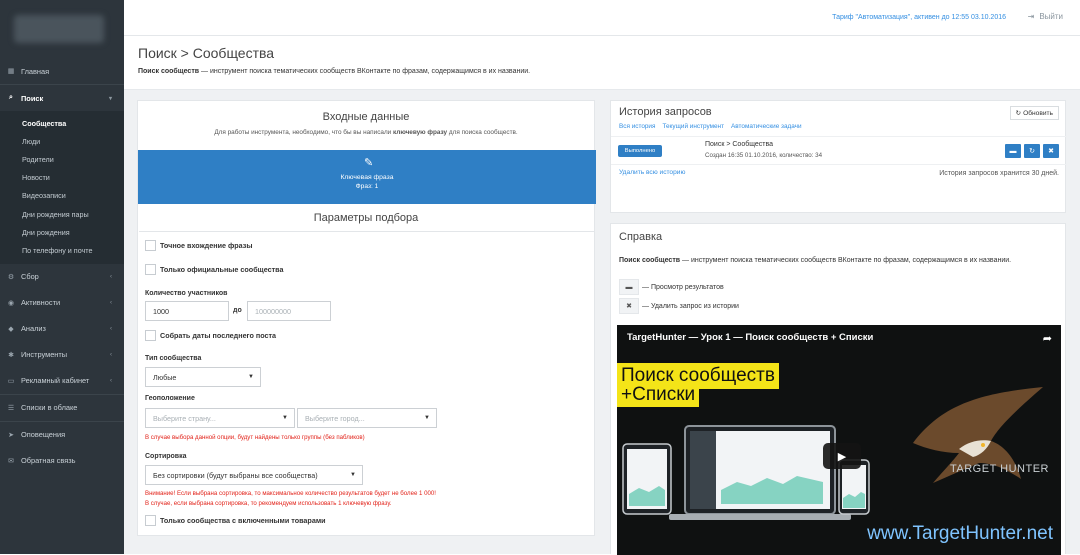 This screenshot has width=1080, height=555. What do you see at coordinates (203, 377) in the screenshot?
I see `type-select: Любые ▼` at bounding box center [203, 377].